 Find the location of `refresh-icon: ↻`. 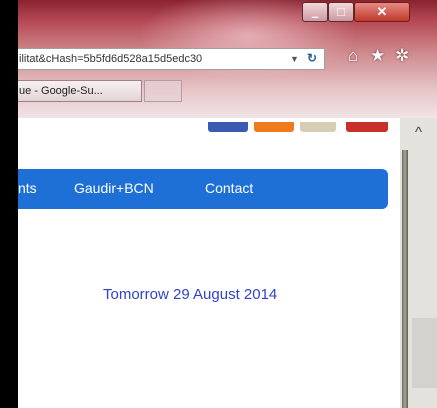

refresh-icon: ↻ is located at coordinates (312, 58).